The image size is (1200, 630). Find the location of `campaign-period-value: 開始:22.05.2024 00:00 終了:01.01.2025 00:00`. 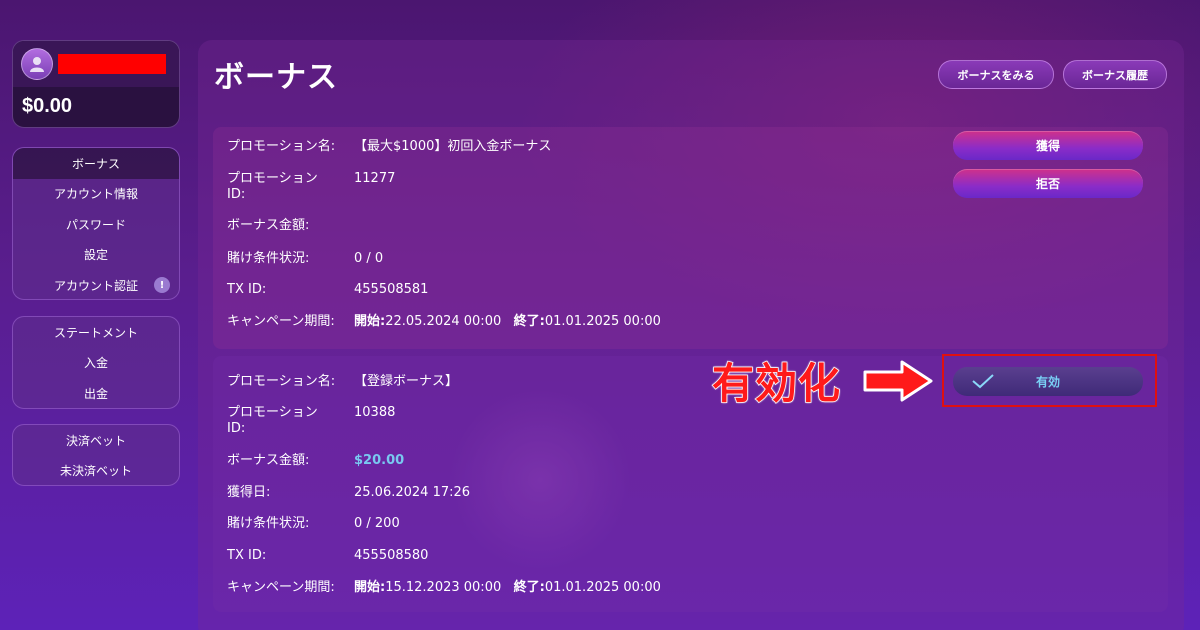

campaign-period-value: 開始:22.05.2024 00:00 終了:01.01.2025 00:00 is located at coordinates (507, 322).